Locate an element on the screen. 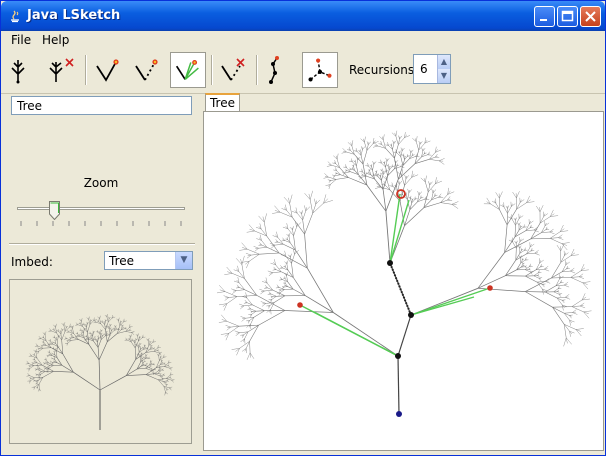 The width and height of the screenshot is (606, 456). preview-tree-image is located at coordinates (100, 371).